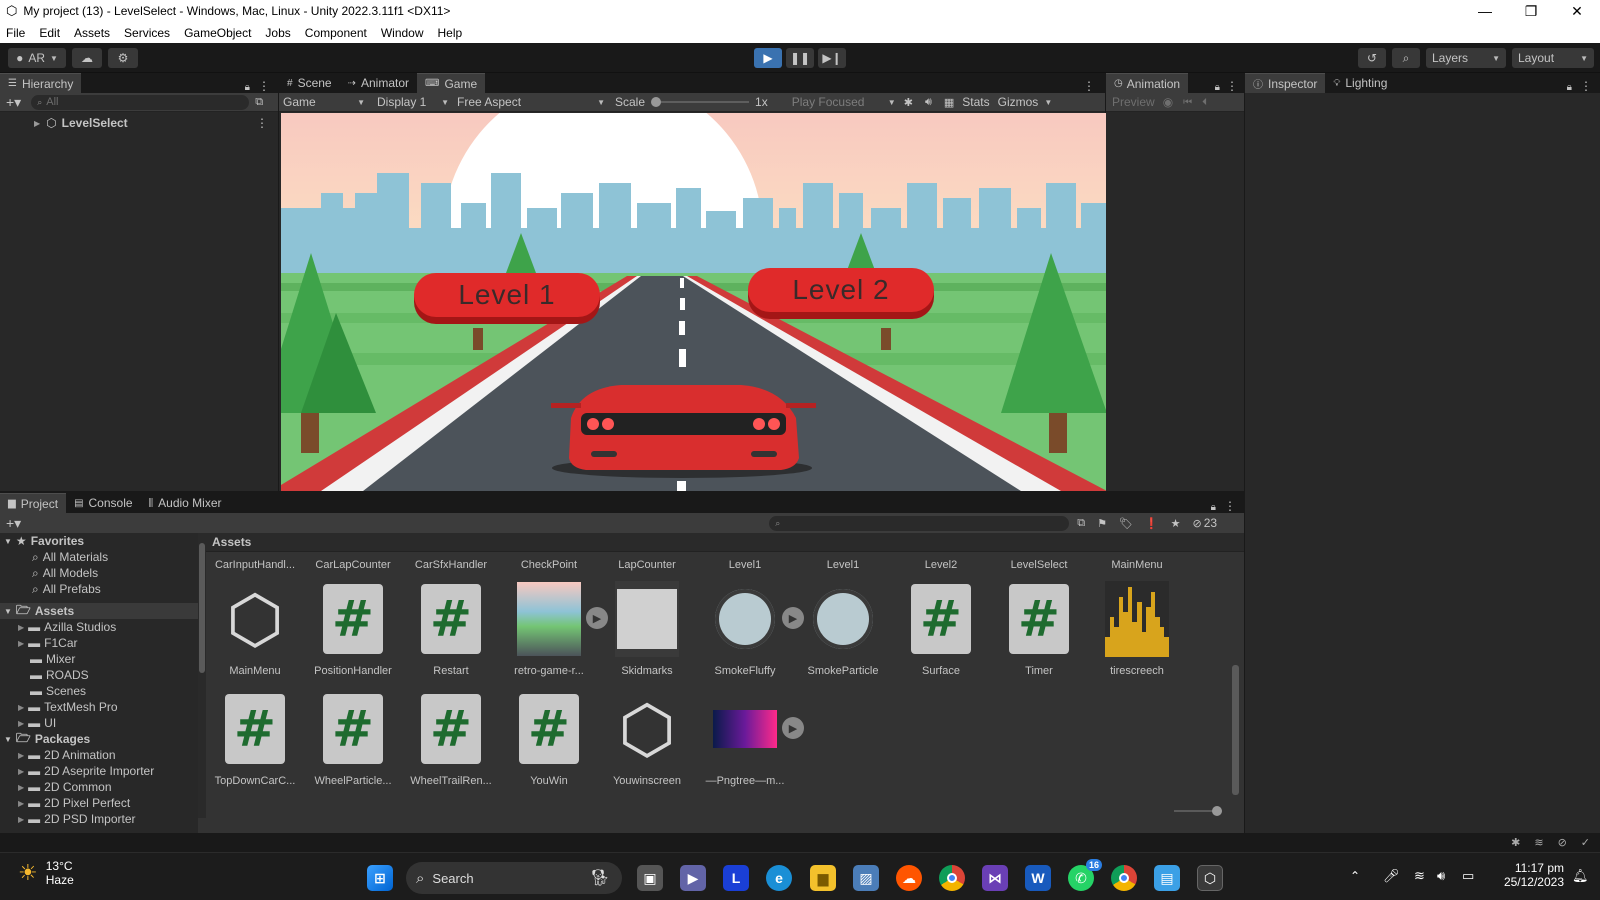  Describe the element at coordinates (99, 739) in the screenshot. I see `packages-header: ▼ 🗁 Packages` at that location.